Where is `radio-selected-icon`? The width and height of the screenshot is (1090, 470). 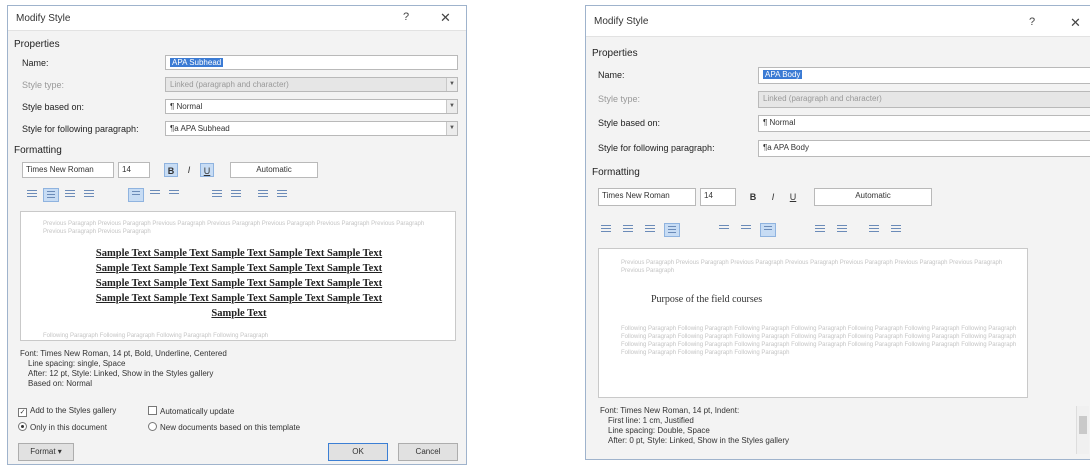 radio-selected-icon is located at coordinates (22, 426).